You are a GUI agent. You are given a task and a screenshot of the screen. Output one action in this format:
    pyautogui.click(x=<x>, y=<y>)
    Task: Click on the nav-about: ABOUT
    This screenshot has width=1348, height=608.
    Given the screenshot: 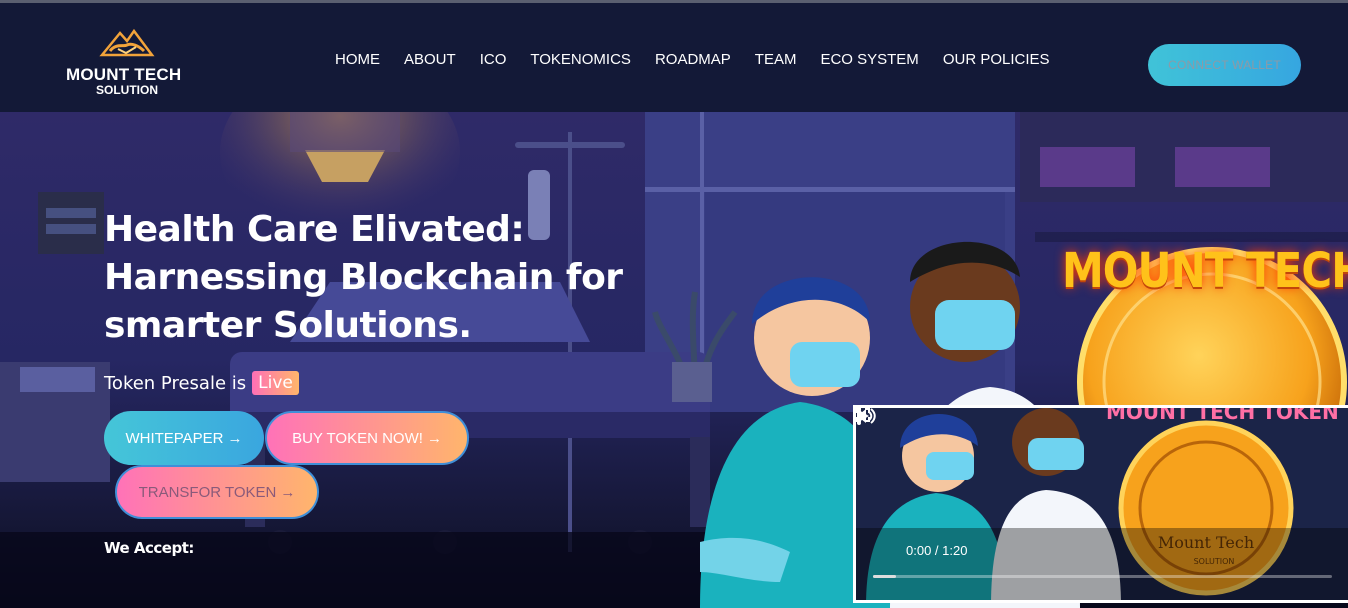 What is the action you would take?
    pyautogui.click(x=430, y=63)
    